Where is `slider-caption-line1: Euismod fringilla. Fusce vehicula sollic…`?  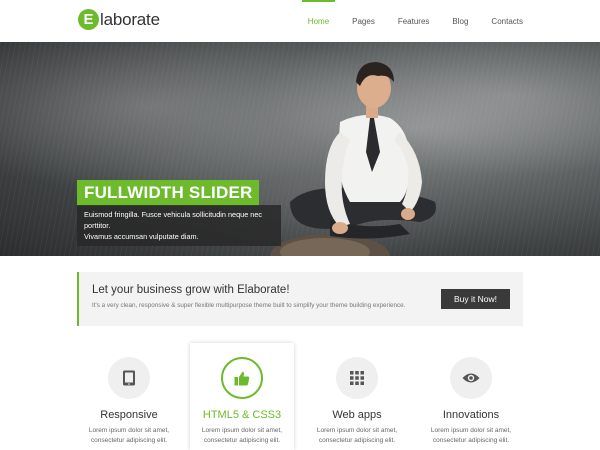 slider-caption-line1: Euismod fringilla. Fusce vehicula sollic… is located at coordinates (173, 220).